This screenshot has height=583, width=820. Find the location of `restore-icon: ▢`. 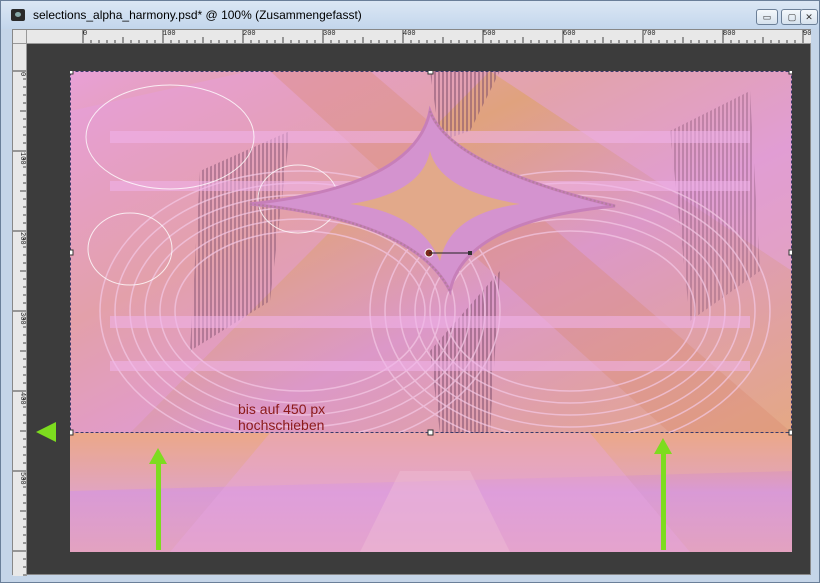

restore-icon: ▢ is located at coordinates (792, 17).